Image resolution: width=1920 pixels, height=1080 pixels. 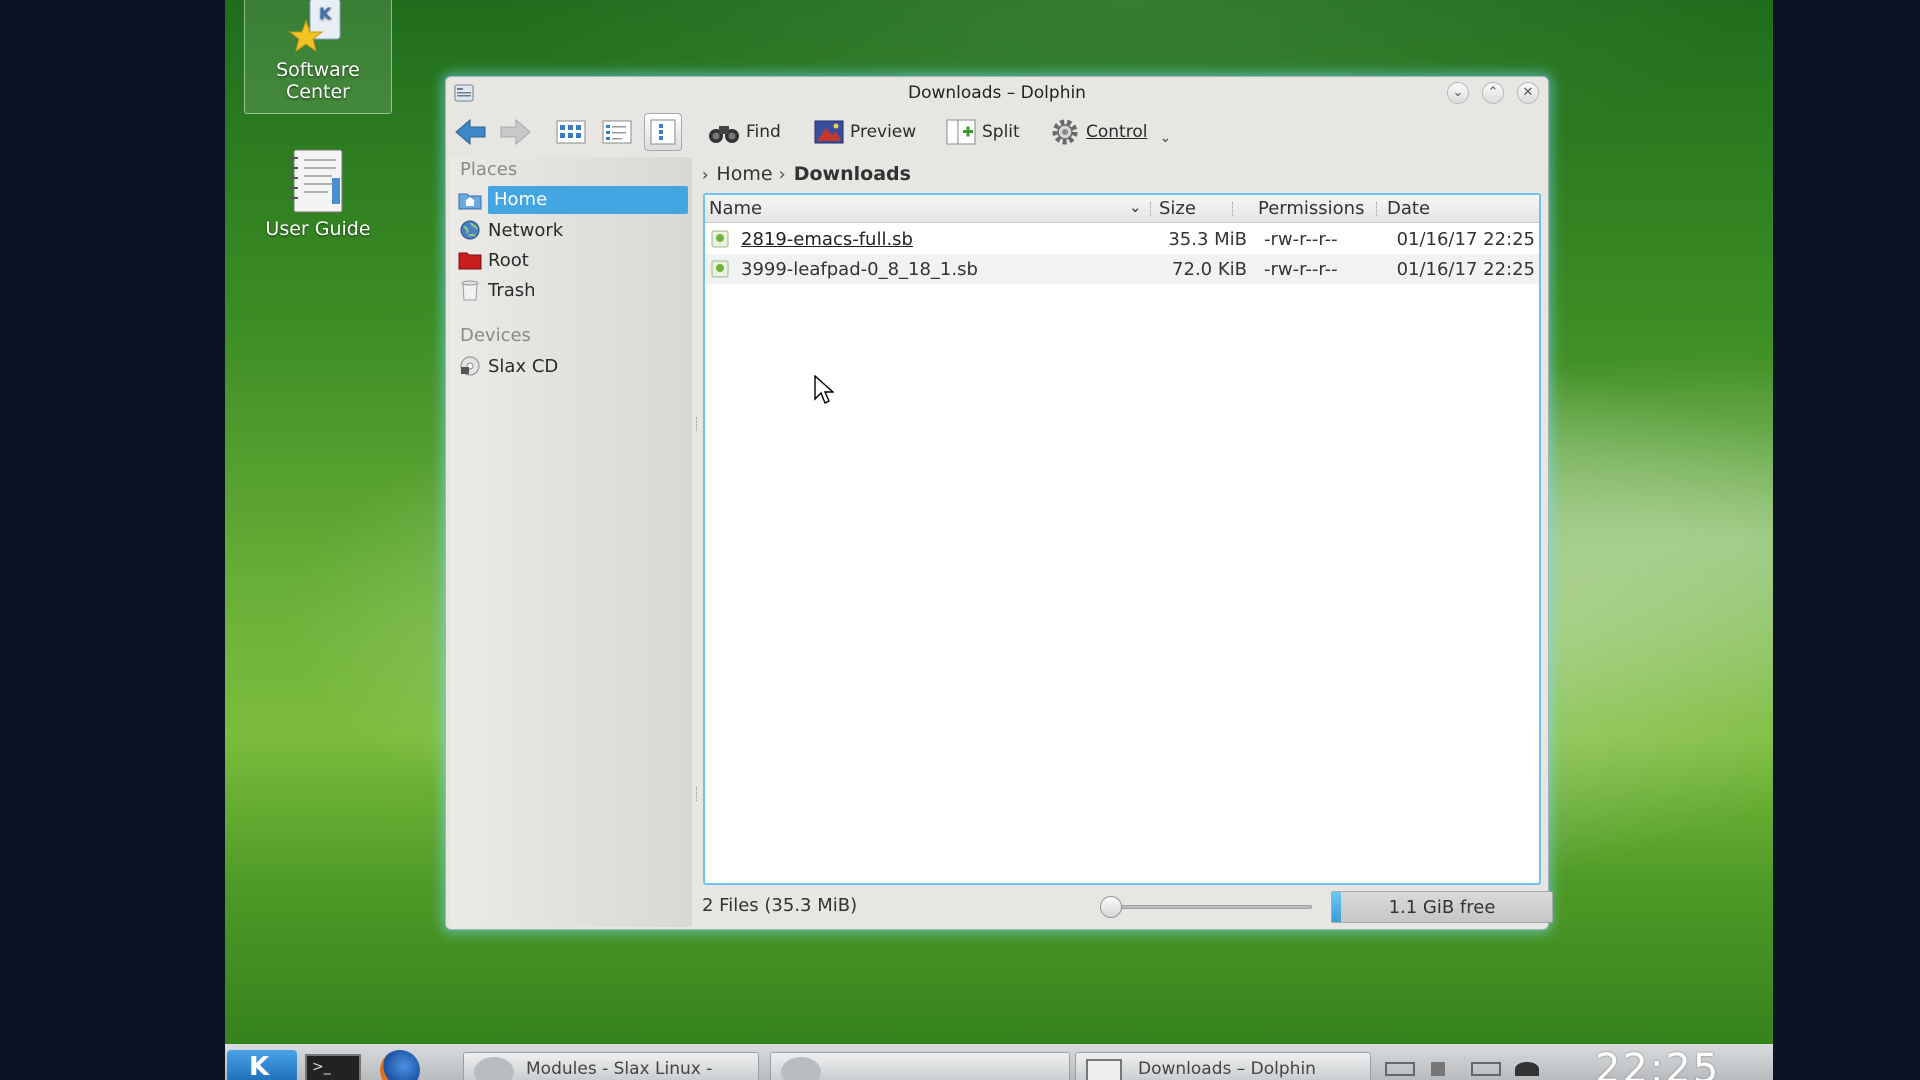 What do you see at coordinates (697, 577) in the screenshot?
I see `panel-splitter` at bounding box center [697, 577].